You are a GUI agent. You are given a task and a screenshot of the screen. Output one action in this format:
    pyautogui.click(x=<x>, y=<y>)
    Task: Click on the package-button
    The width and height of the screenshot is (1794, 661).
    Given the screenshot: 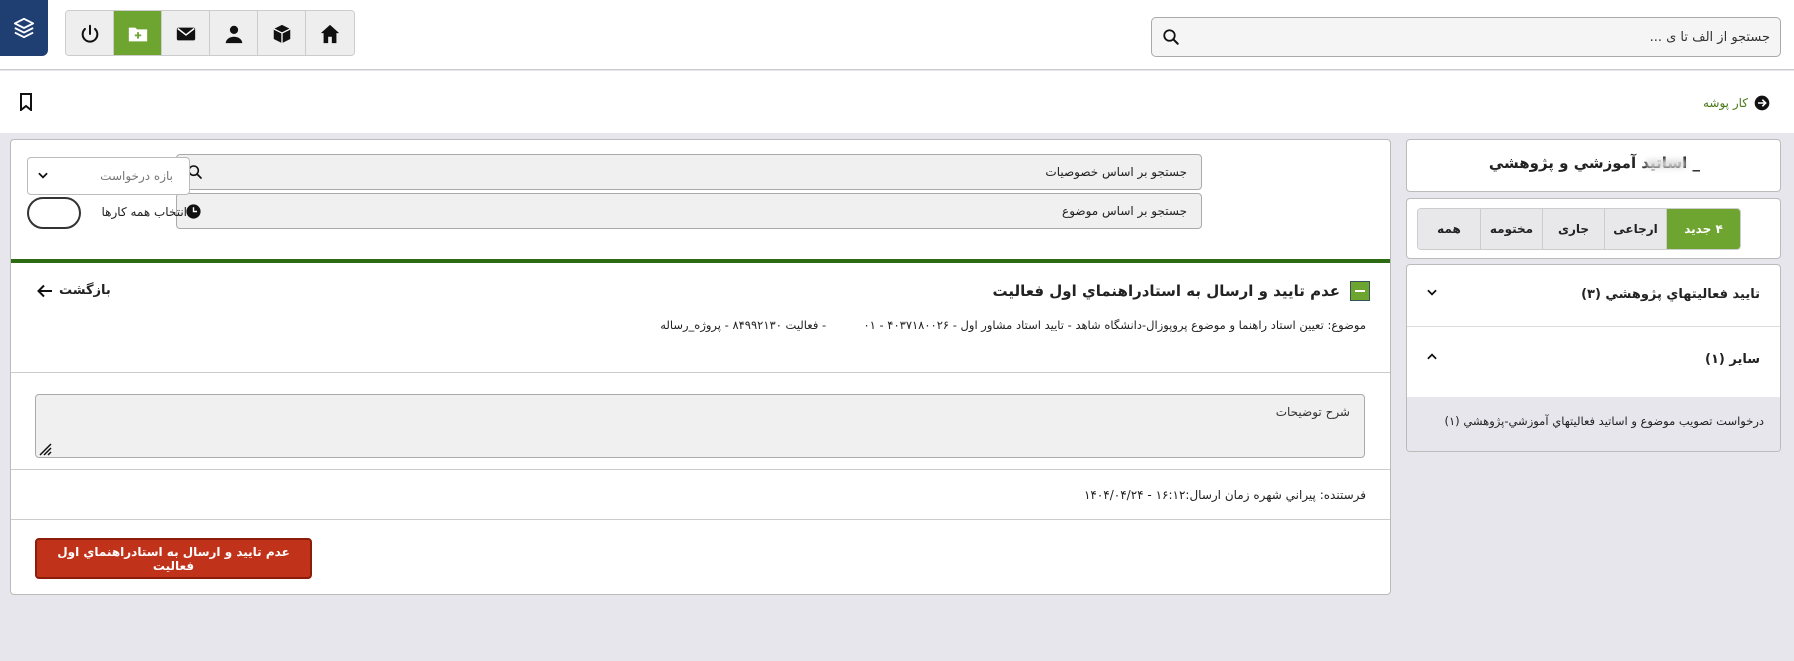 What is the action you would take?
    pyautogui.click(x=282, y=33)
    